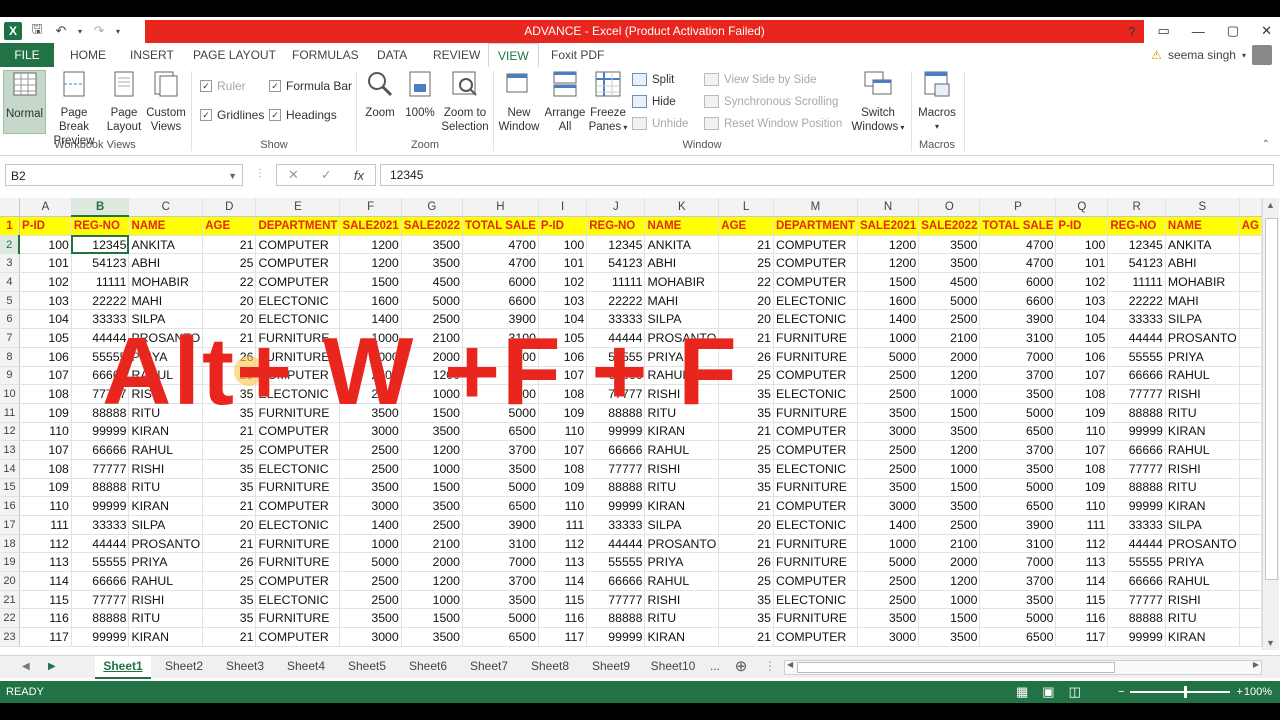  What do you see at coordinates (45, 469) in the screenshot?
I see `cell: 108` at bounding box center [45, 469].